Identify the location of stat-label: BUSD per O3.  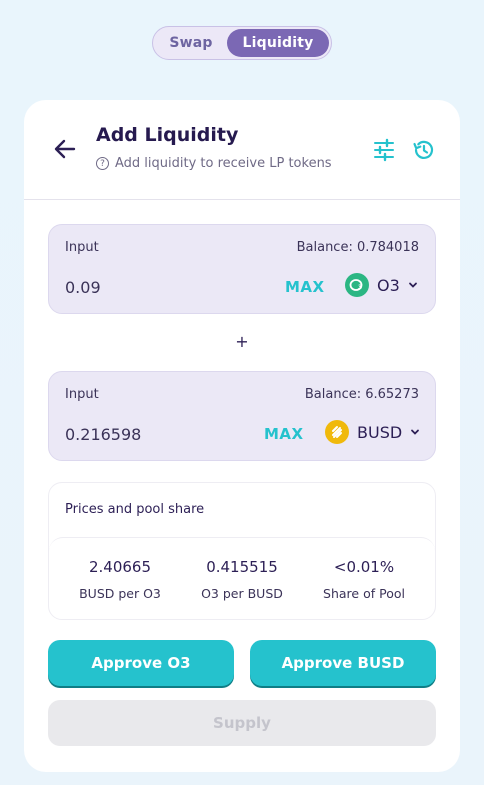
(120, 593).